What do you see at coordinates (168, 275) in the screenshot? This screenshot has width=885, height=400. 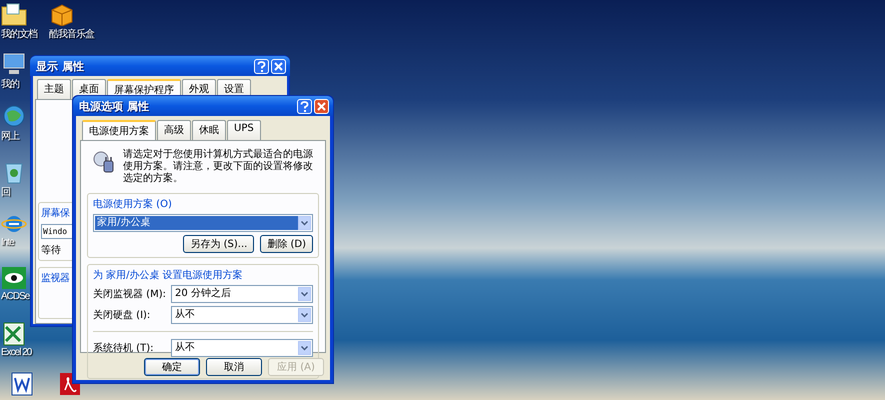 I see `group-label: 为 家用/办公桌 设置电源使用方案` at bounding box center [168, 275].